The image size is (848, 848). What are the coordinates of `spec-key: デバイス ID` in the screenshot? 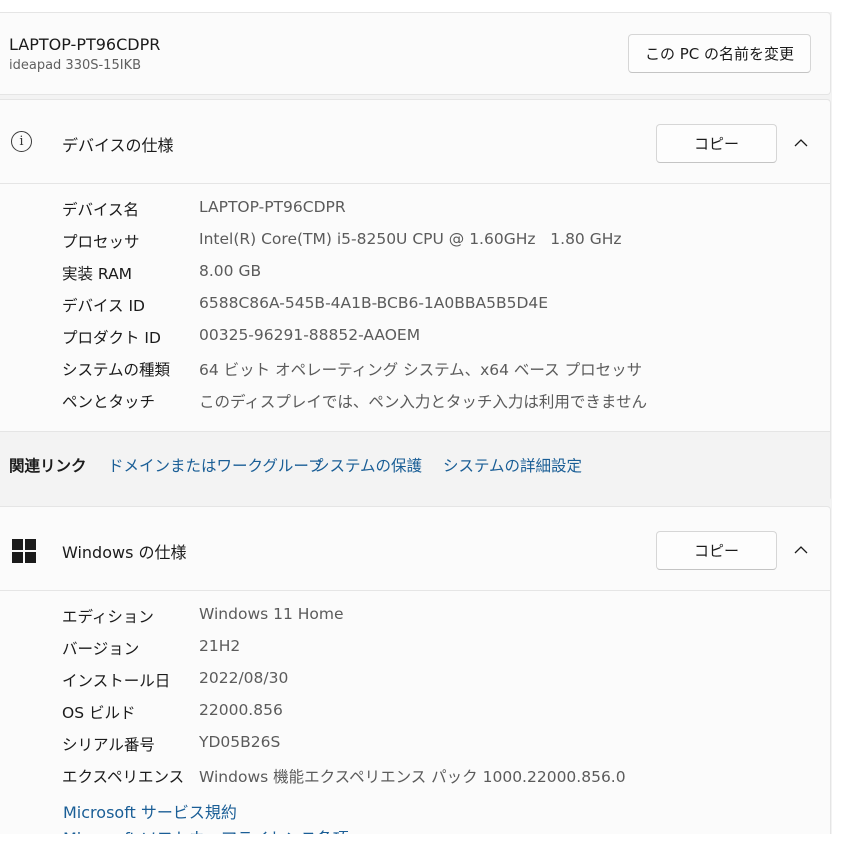 It's located at (103, 306).